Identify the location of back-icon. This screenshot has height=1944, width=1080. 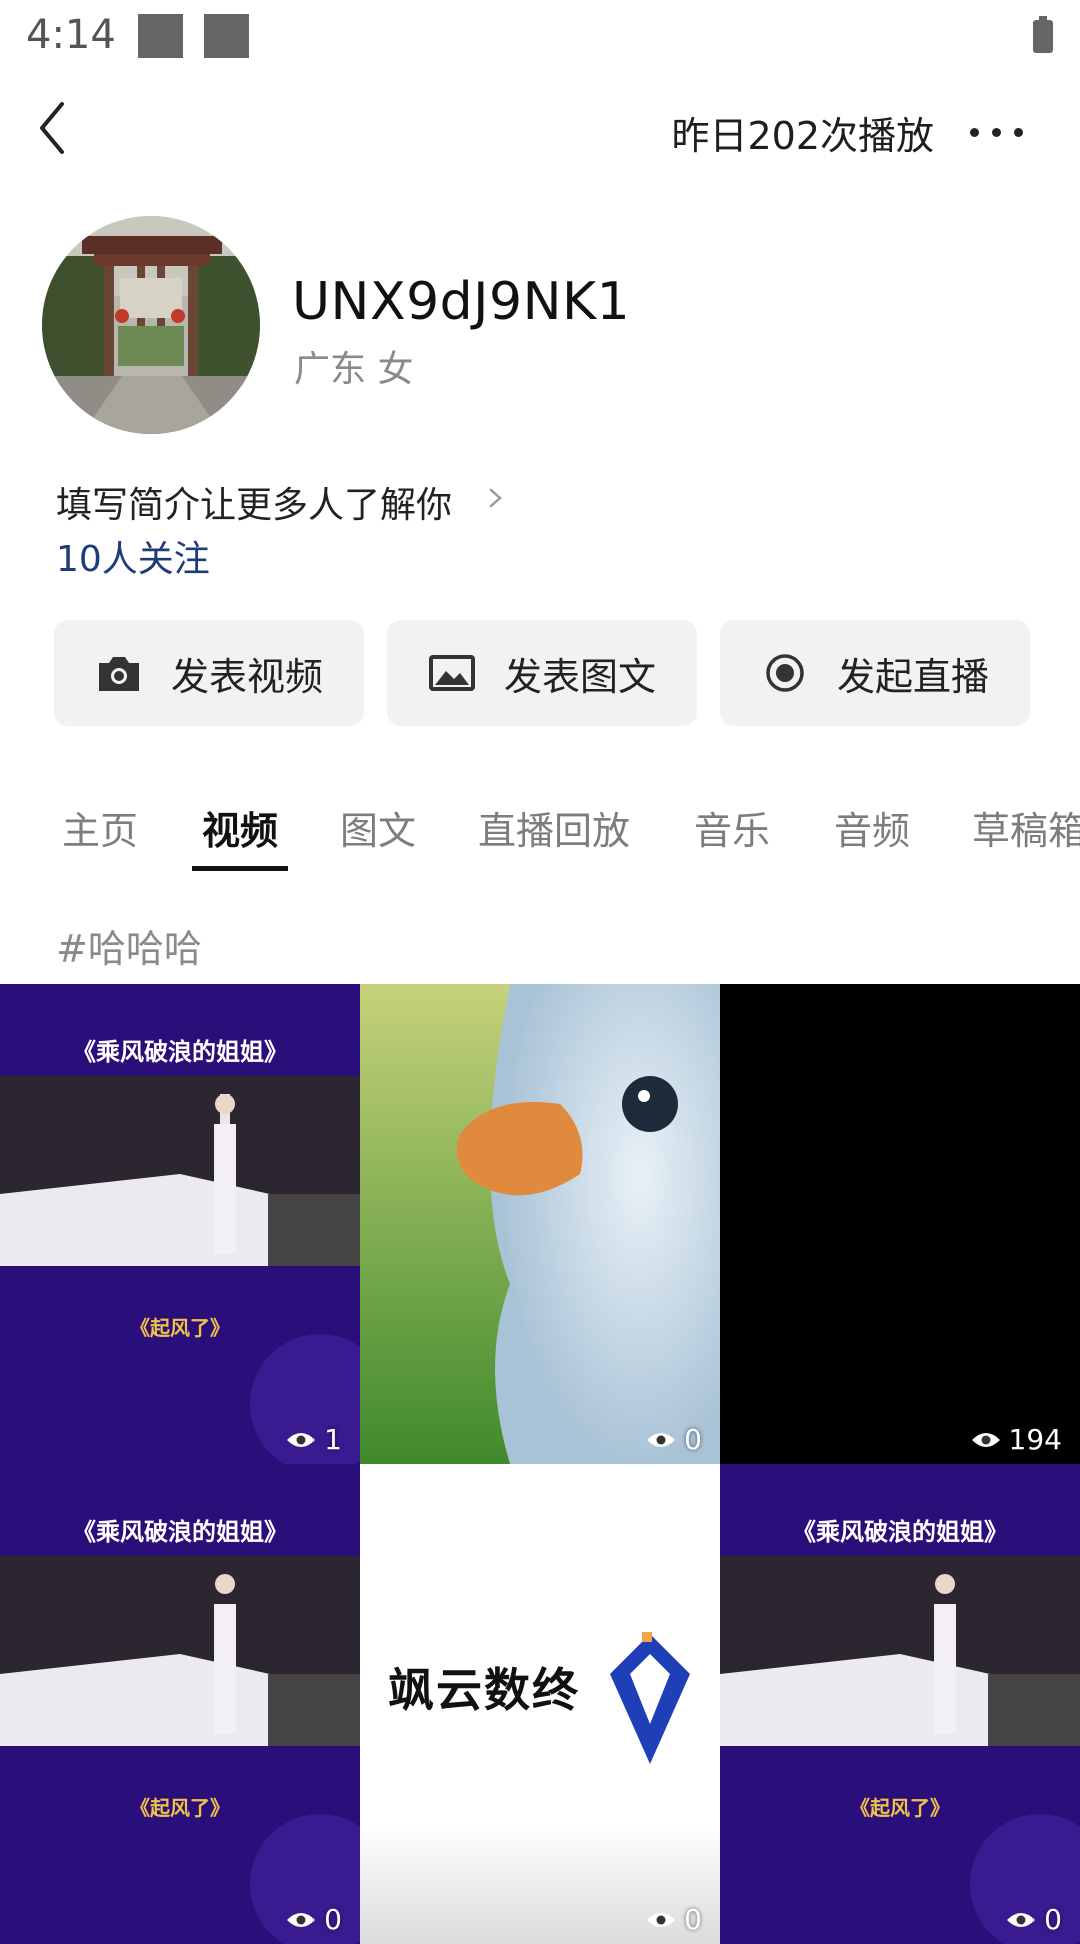
(58, 129).